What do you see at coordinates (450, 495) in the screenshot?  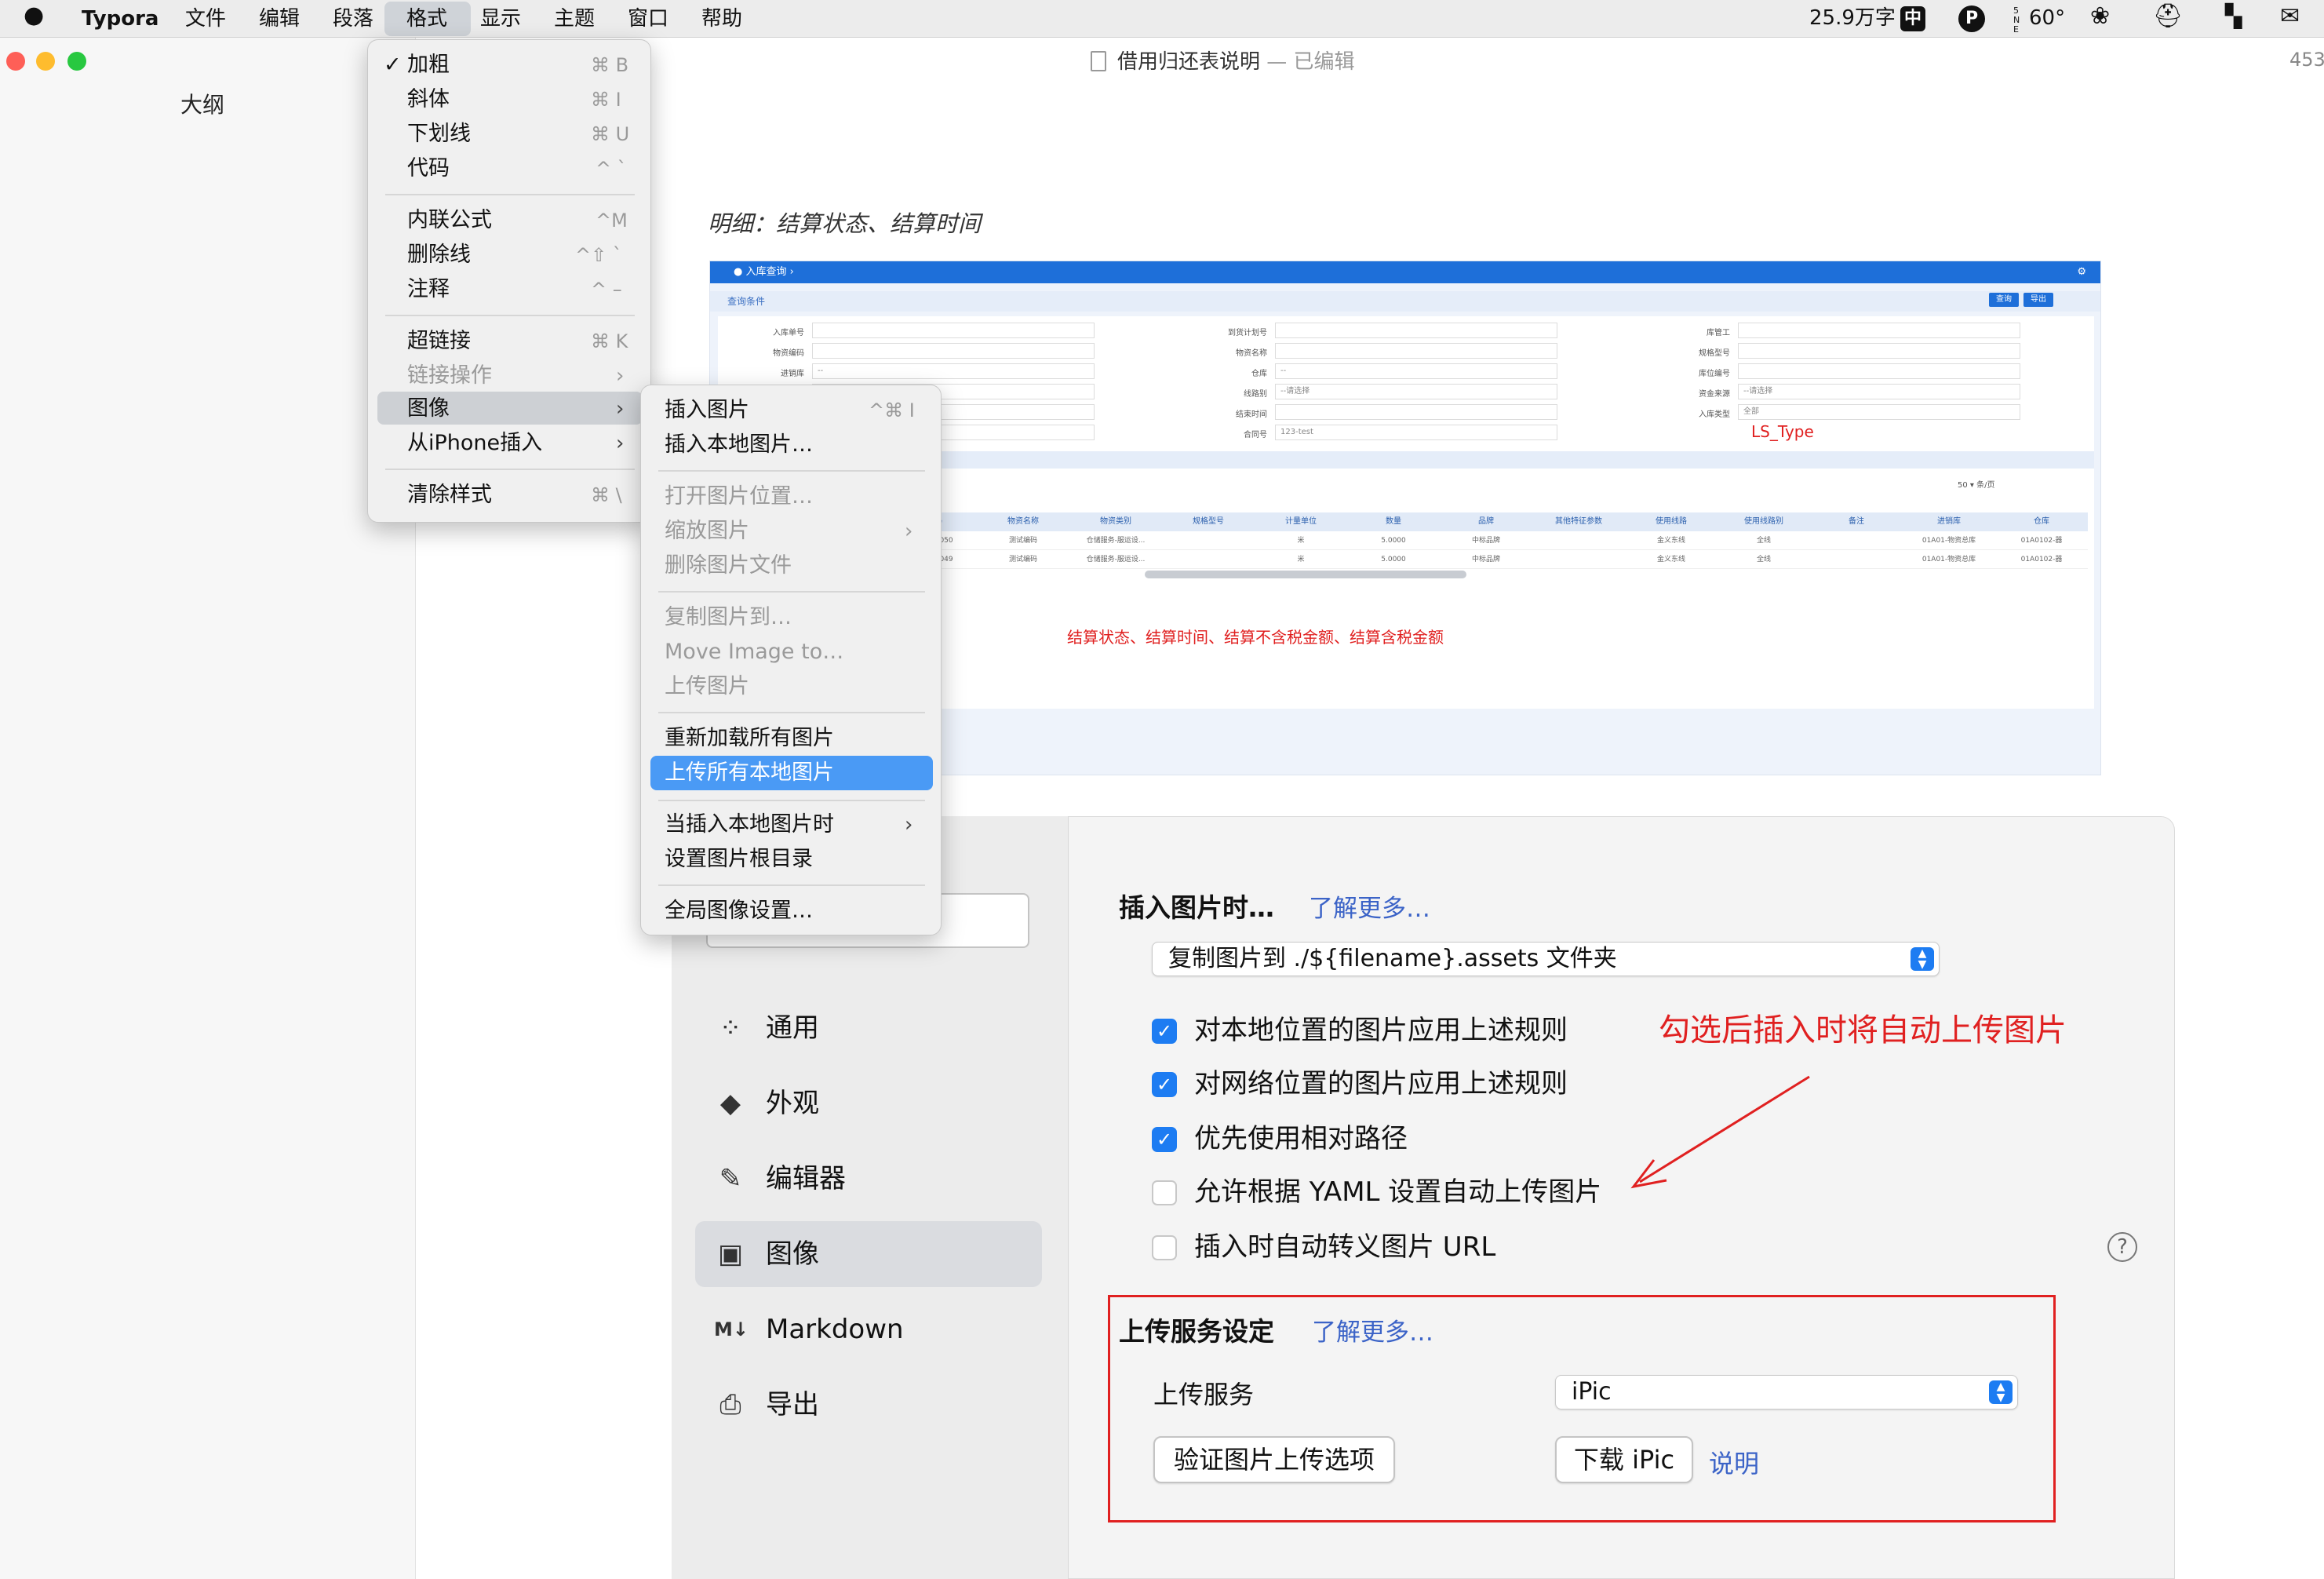 I see `menu-item-clear-style: 清除样式` at bounding box center [450, 495].